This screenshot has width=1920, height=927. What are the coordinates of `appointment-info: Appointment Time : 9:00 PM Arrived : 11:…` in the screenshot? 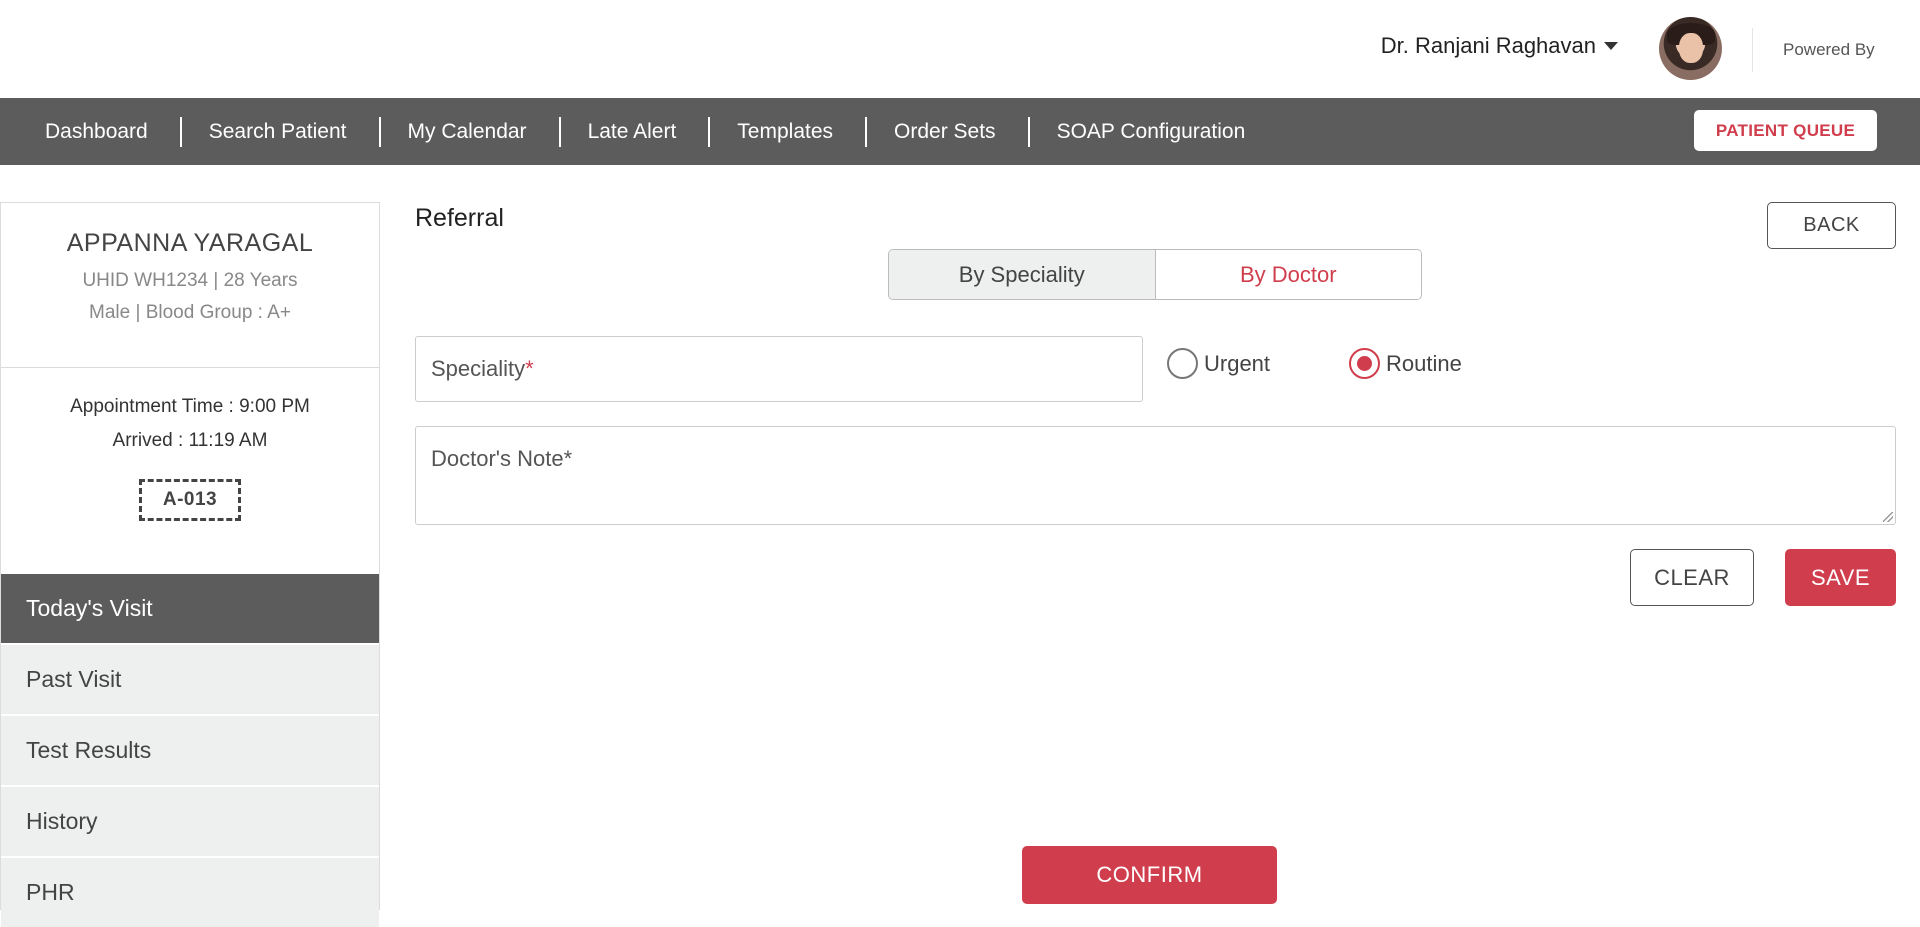 It's located at (190, 471).